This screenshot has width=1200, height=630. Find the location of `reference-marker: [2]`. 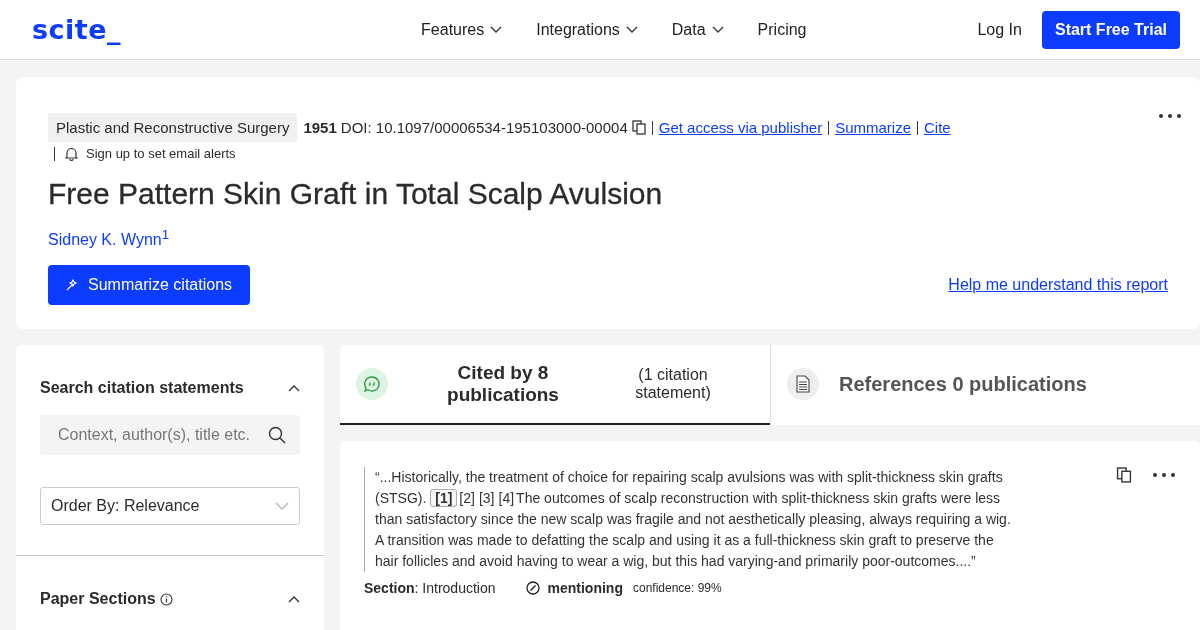

reference-marker: [2] is located at coordinates (467, 498).